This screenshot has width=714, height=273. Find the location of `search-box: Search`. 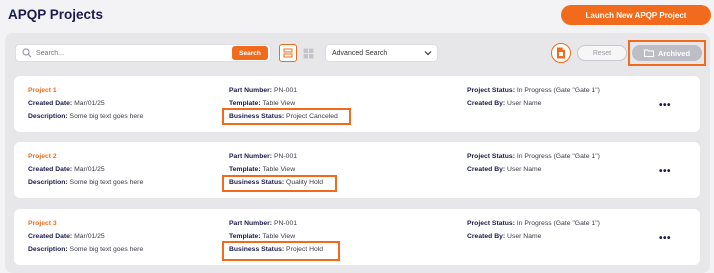

search-box: Search is located at coordinates (143, 53).